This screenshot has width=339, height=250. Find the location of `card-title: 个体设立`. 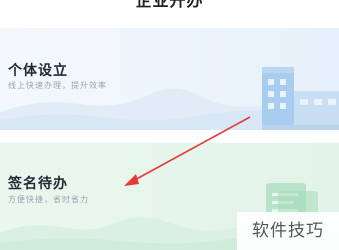

card-title: 个体设立 is located at coordinates (38, 71).